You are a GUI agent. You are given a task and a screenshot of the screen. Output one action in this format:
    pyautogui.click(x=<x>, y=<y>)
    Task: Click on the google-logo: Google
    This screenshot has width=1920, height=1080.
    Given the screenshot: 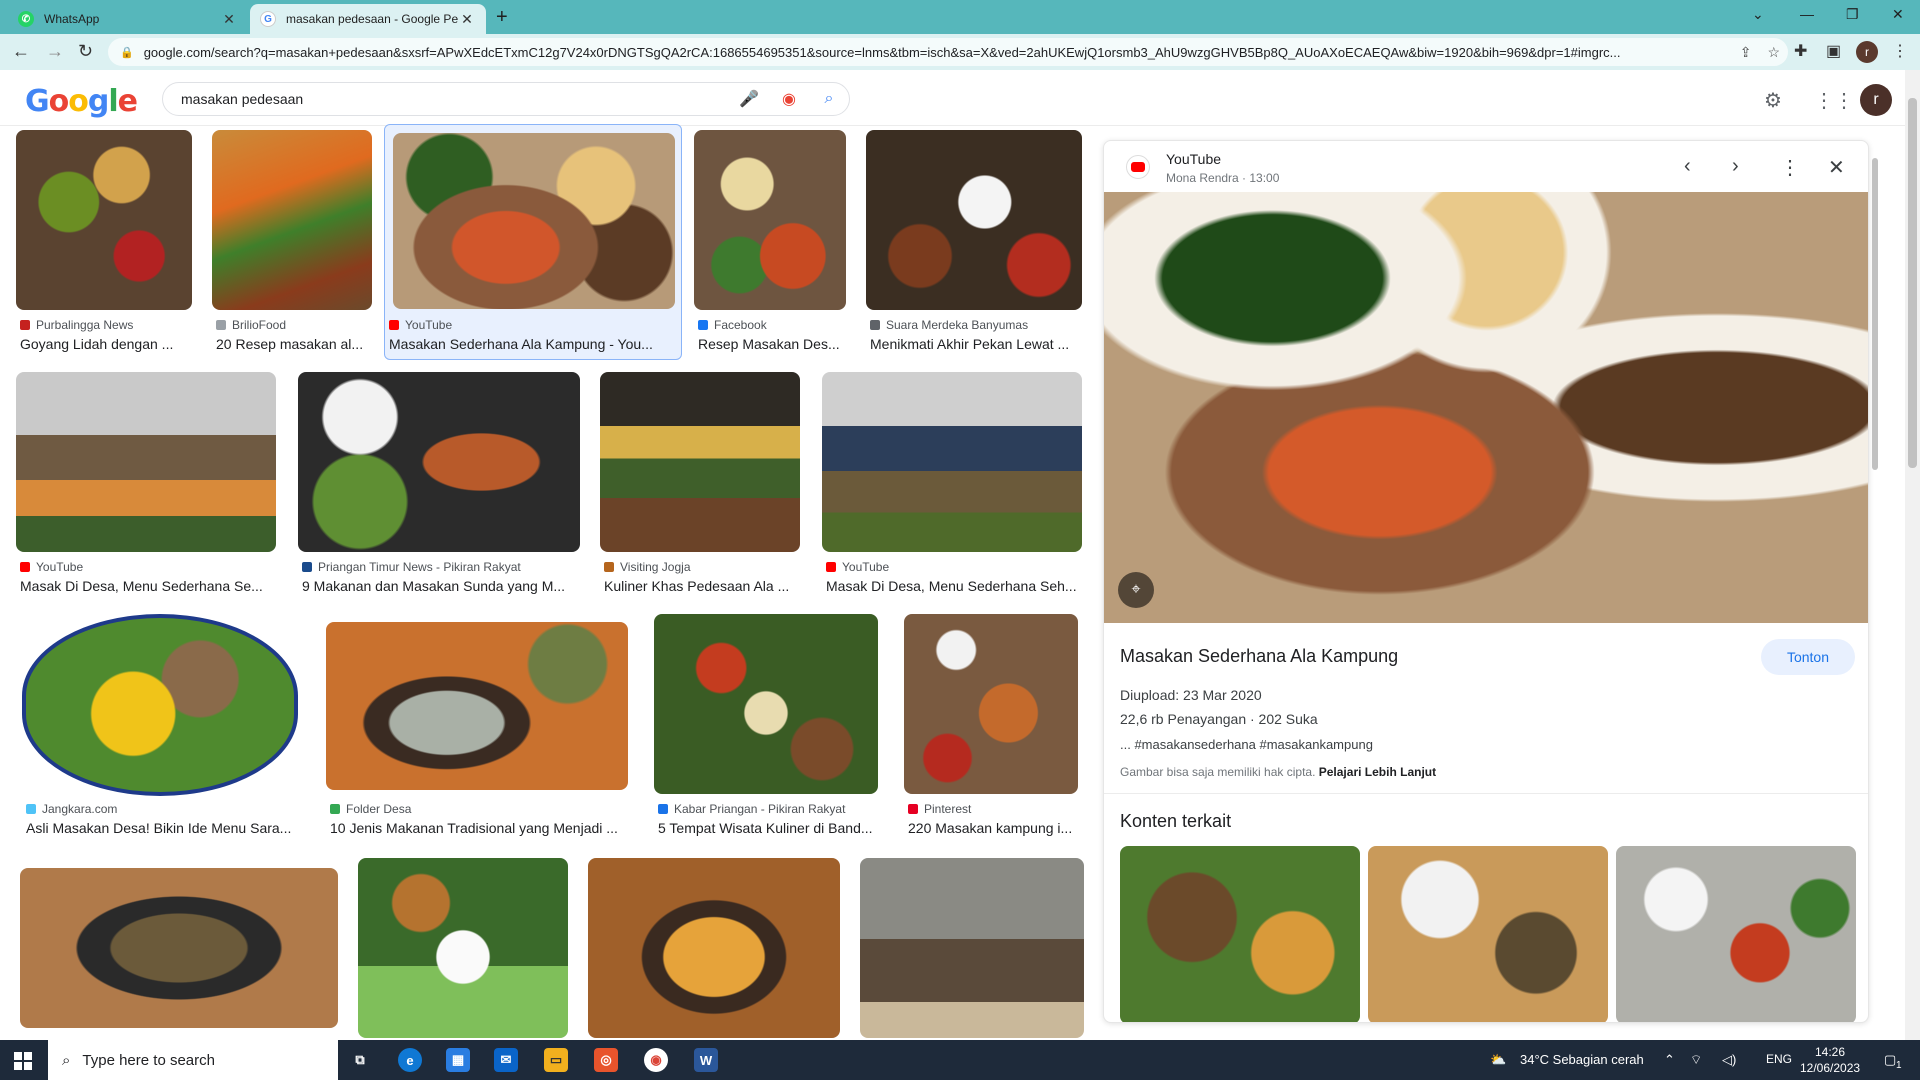 What is the action you would take?
    pyautogui.click(x=81, y=101)
    